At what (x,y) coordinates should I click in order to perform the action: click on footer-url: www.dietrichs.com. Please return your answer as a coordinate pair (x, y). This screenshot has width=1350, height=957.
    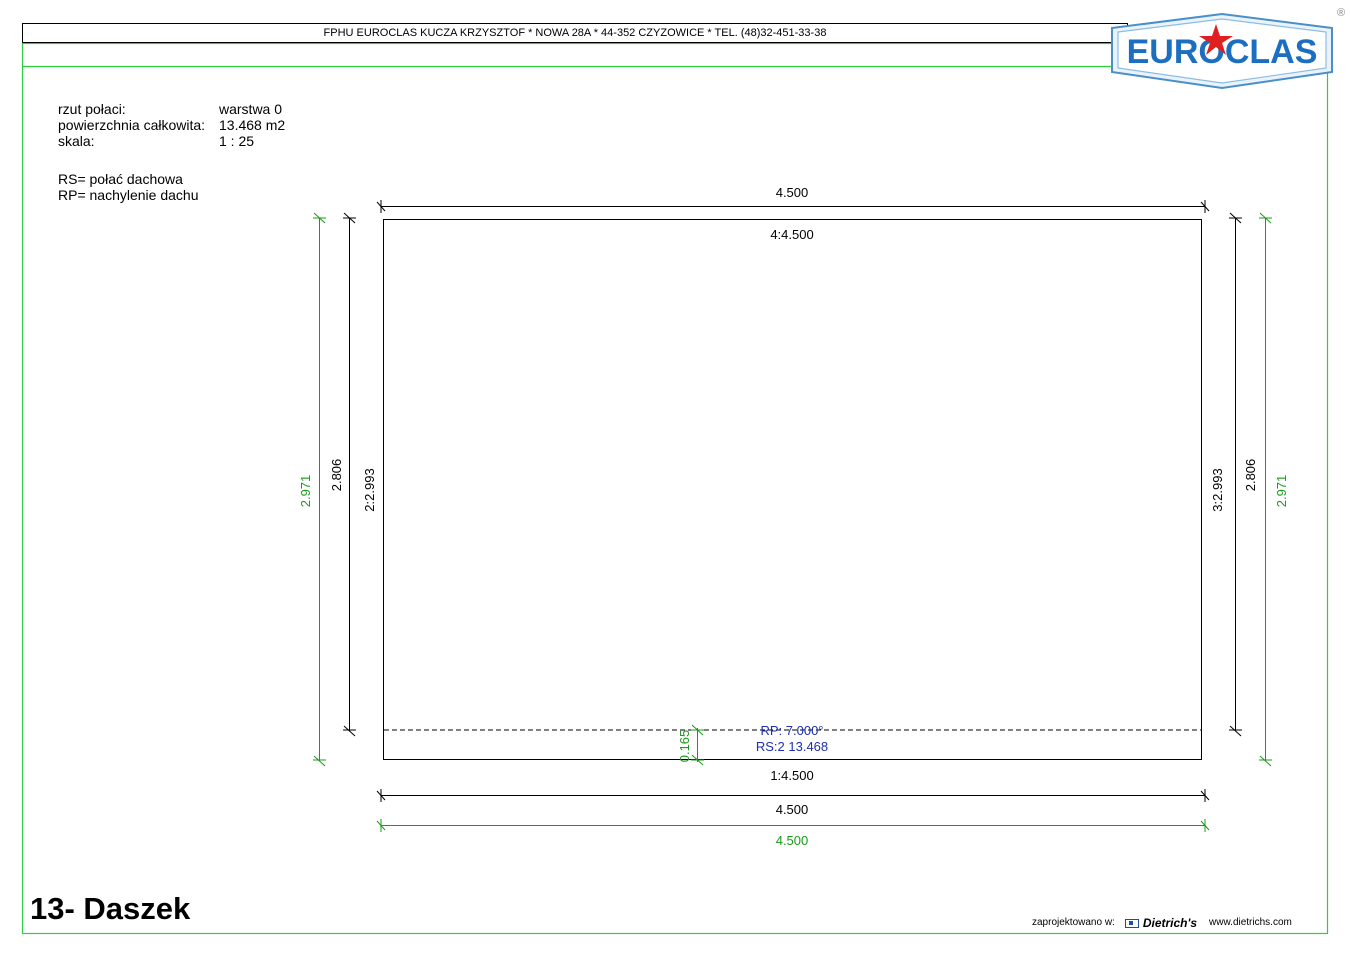
    Looking at the image, I should click on (1250, 922).